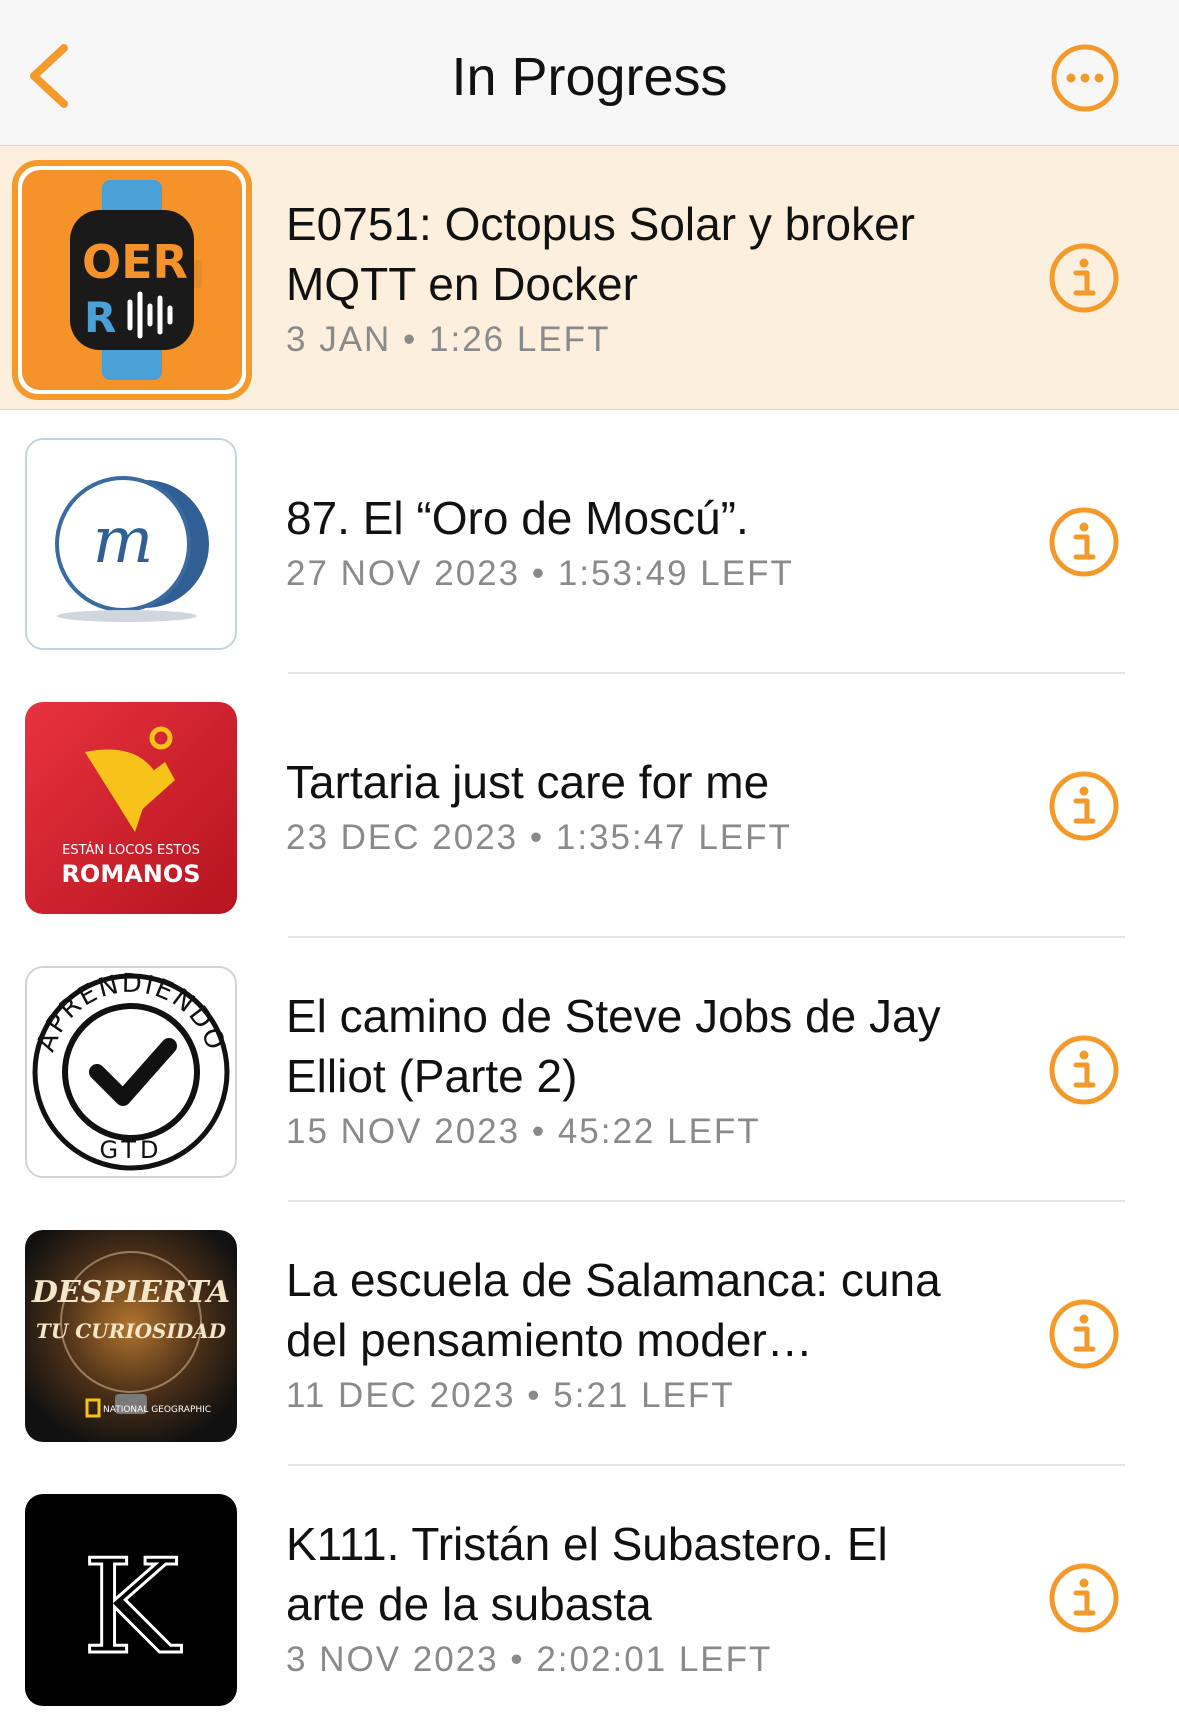 This screenshot has width=1179, height=1732. Describe the element at coordinates (339, 339) in the screenshot. I see `episode-date: 3 JAN` at that location.